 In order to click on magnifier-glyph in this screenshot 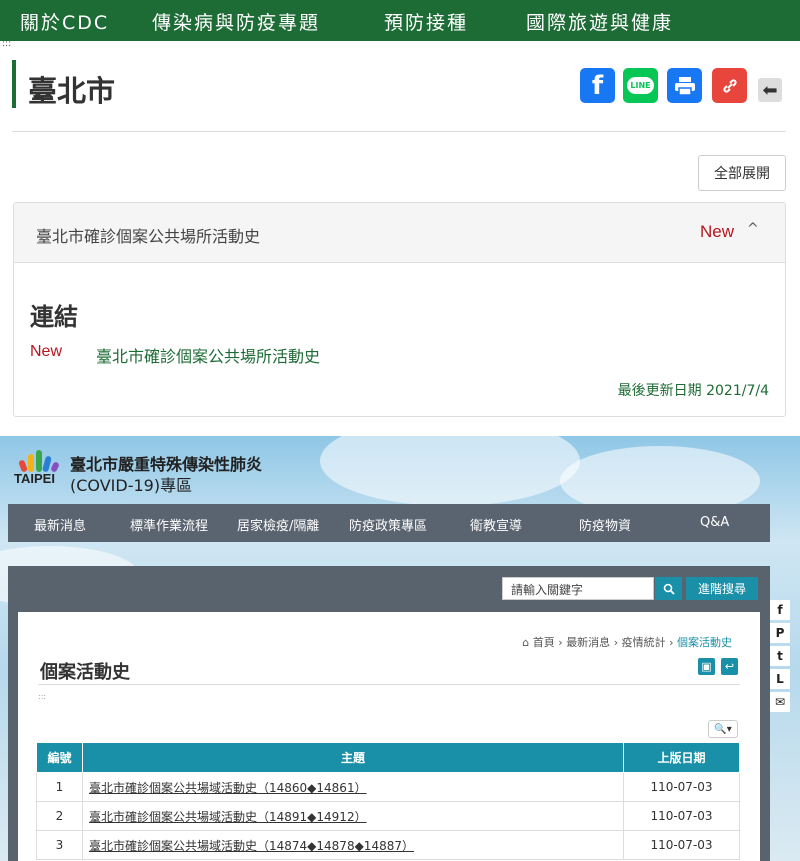, I will do `click(669, 589)`.